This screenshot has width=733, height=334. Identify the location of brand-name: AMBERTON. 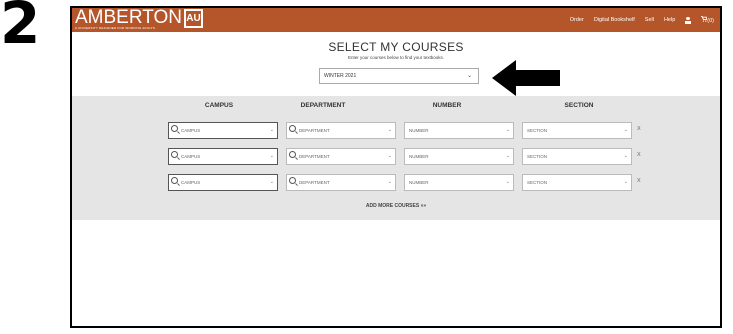
(128, 17).